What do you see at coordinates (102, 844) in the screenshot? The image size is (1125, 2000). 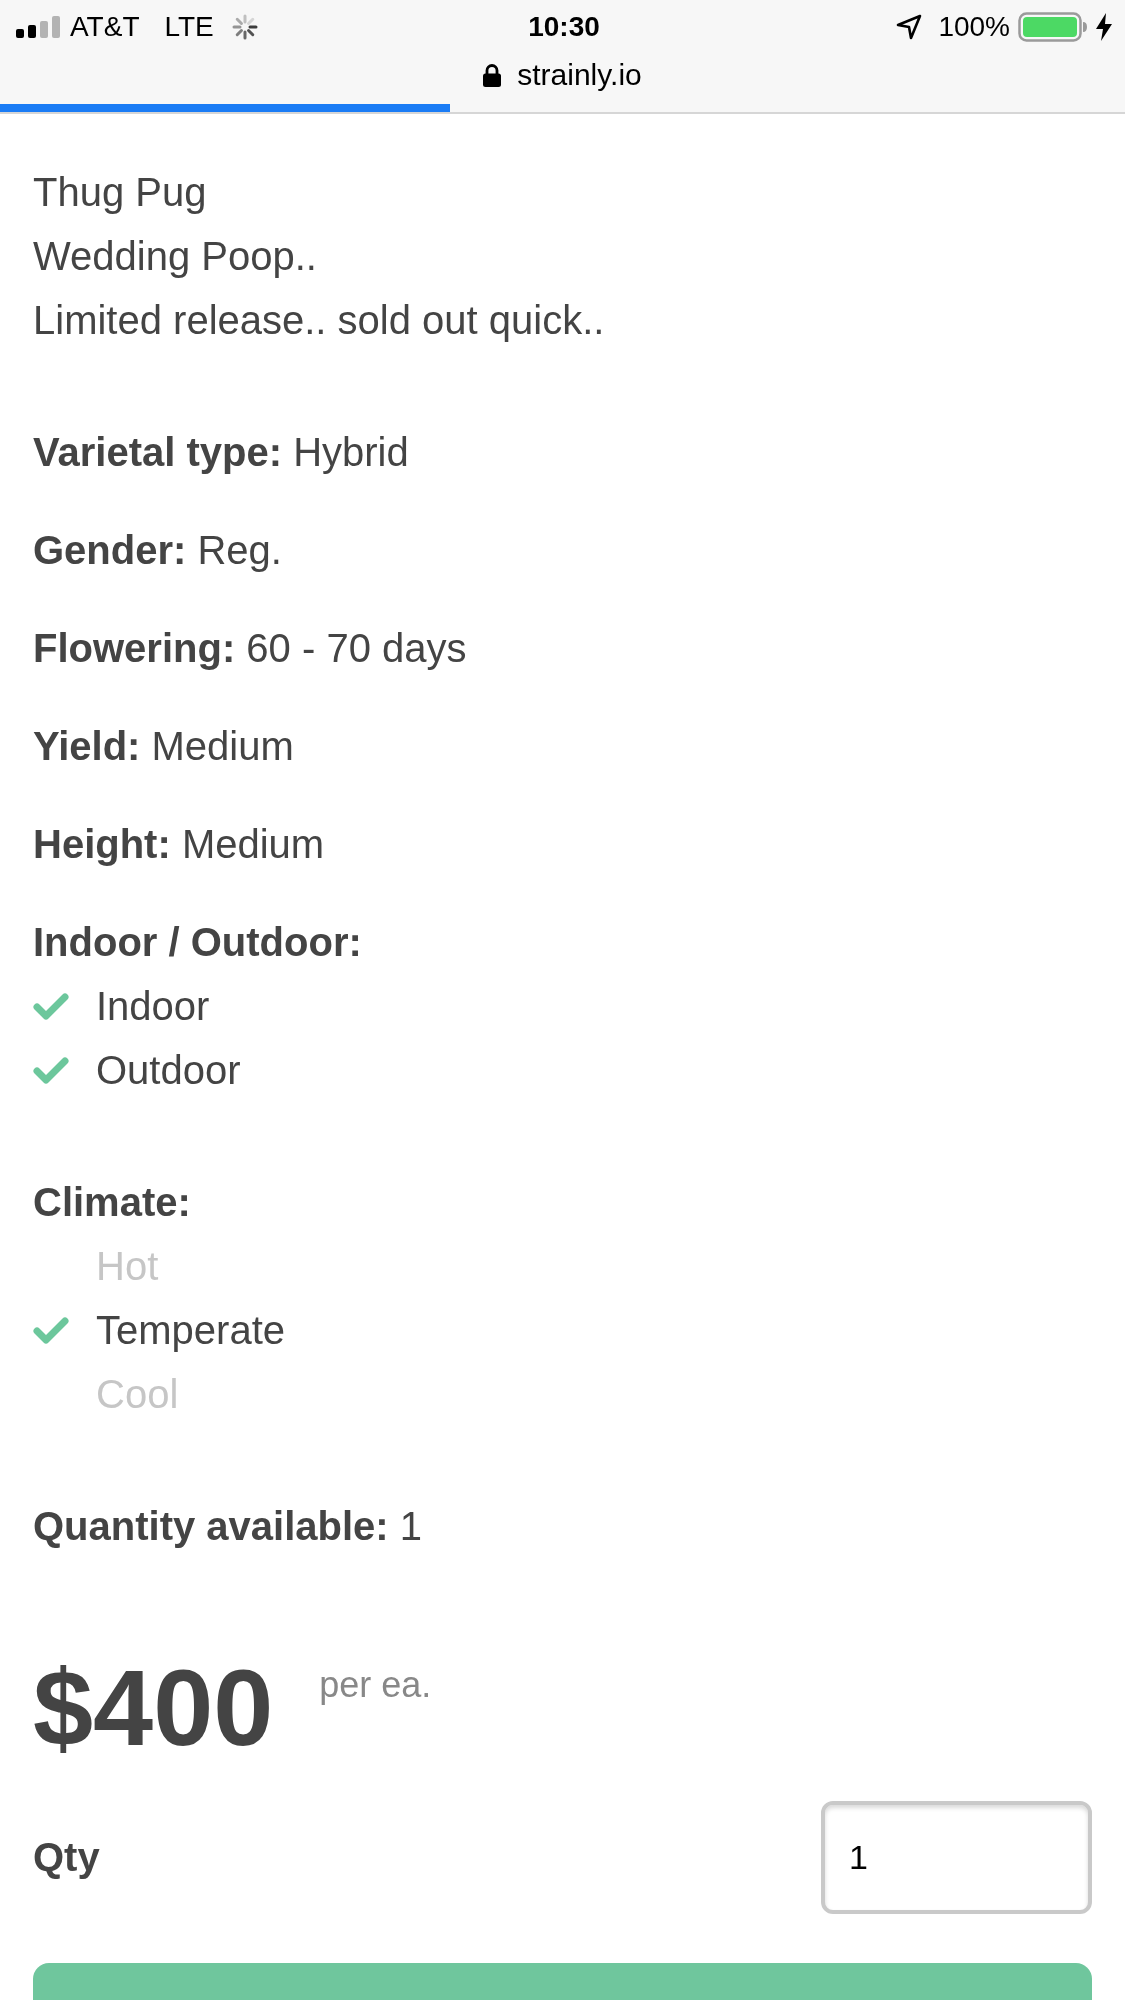 I see `spec-label: Height:` at bounding box center [102, 844].